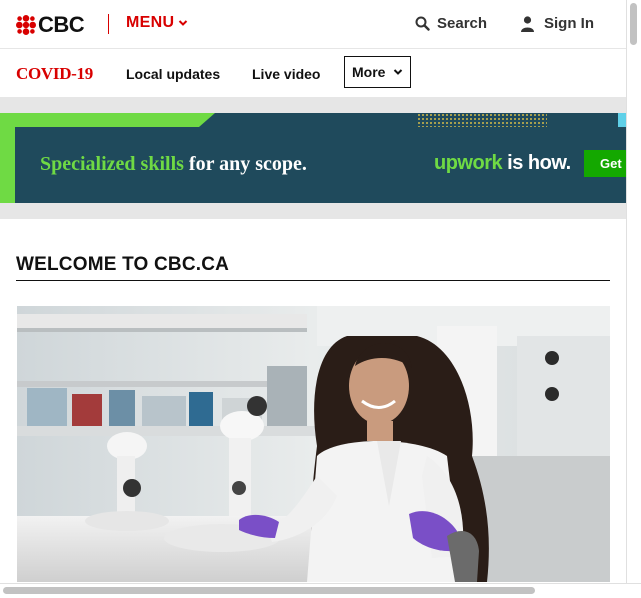  Describe the element at coordinates (633, 291) in the screenshot. I see `vertical-scrollbar` at that location.